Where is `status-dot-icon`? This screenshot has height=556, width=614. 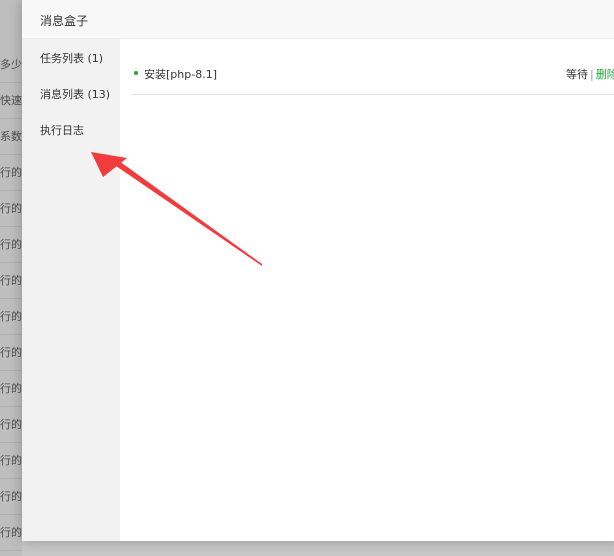
status-dot-icon is located at coordinates (136, 73).